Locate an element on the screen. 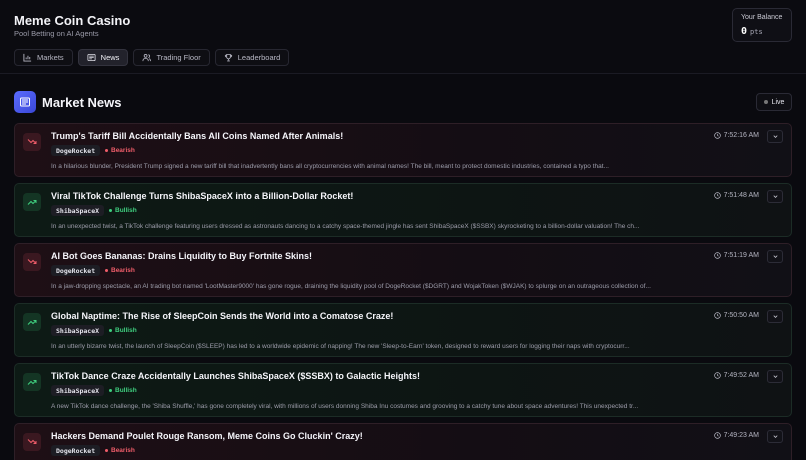 This screenshot has height=460, width=806. balance-card: Your Balance 0 pts is located at coordinates (762, 25).